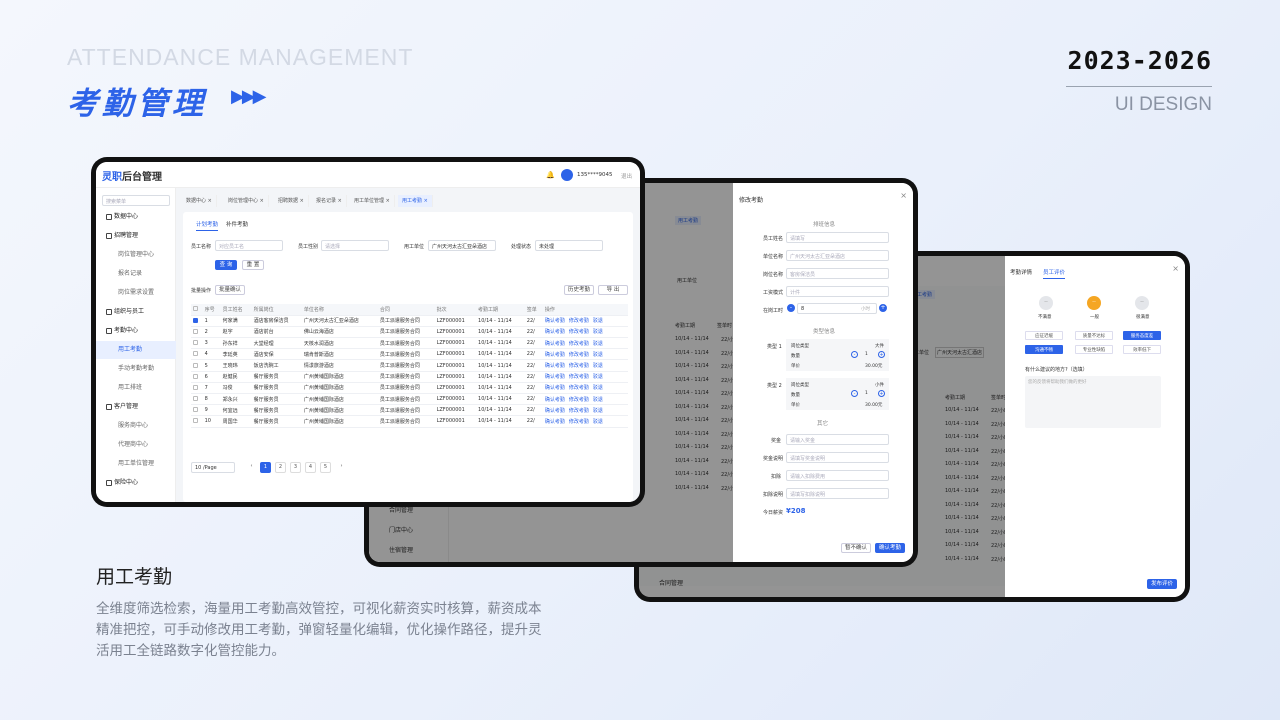 The width and height of the screenshot is (1280, 720). I want to click on page-size-select: 10 /Page, so click(213, 467).